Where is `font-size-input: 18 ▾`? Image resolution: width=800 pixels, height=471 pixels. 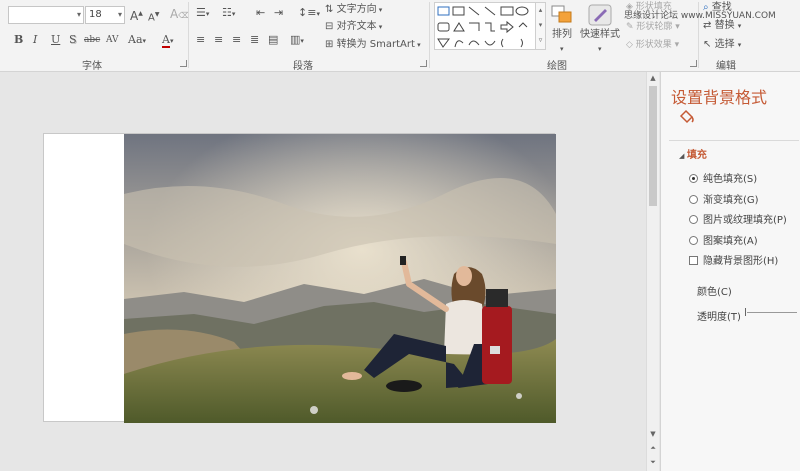
font-size-input: 18 ▾ is located at coordinates (105, 15).